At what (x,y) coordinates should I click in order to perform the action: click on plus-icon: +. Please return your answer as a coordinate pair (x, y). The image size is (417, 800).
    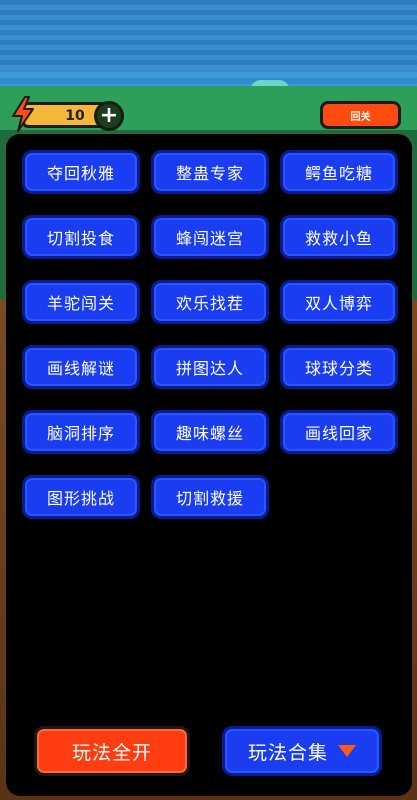
    Looking at the image, I should click on (109, 115).